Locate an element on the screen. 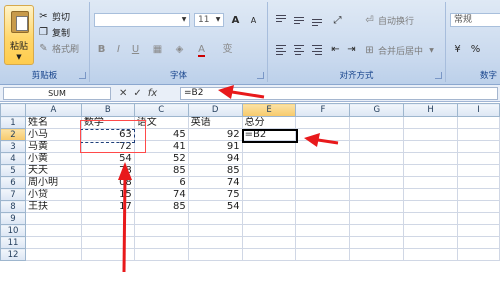  column-header: F is located at coordinates (323, 110).